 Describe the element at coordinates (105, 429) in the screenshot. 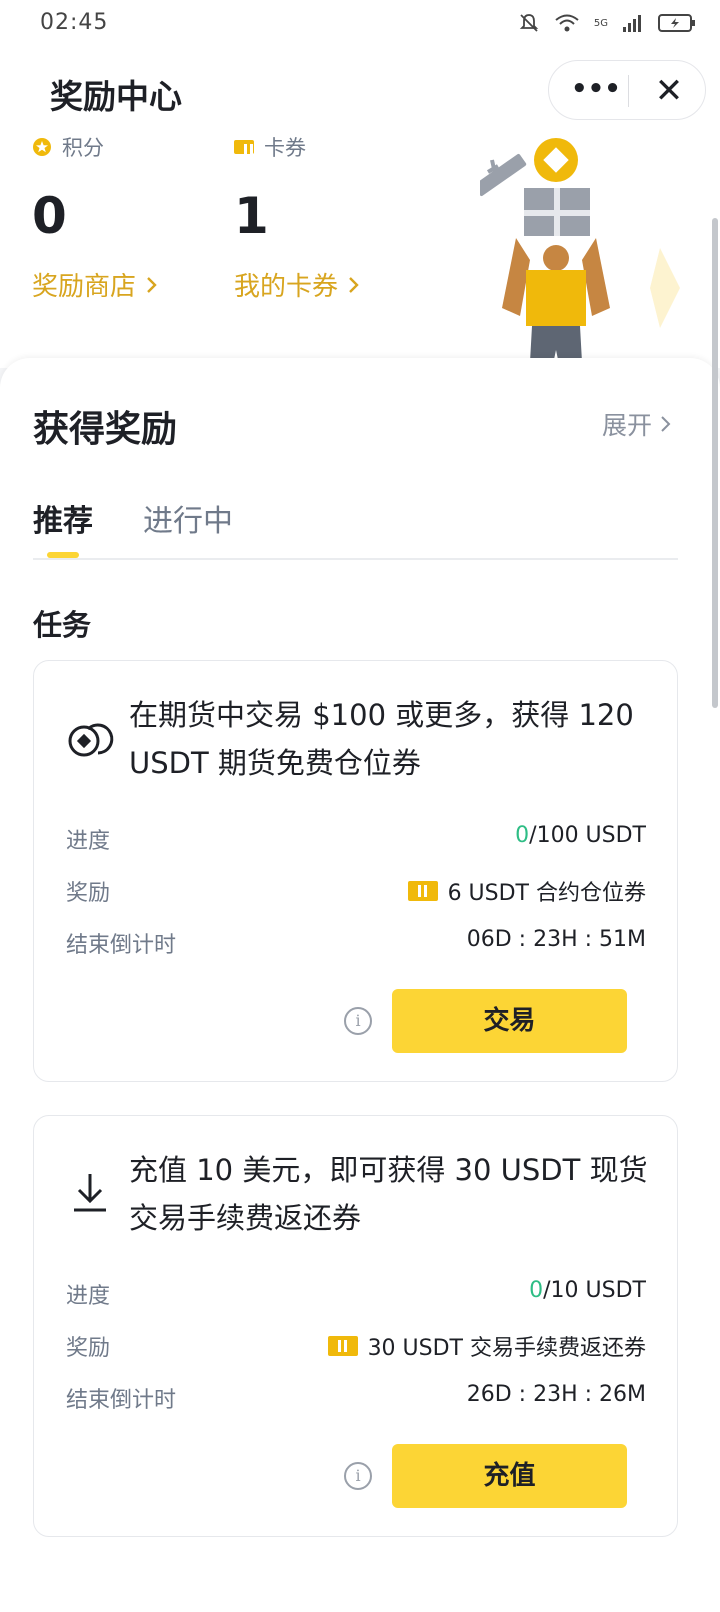

I see `section-title: 获得奖励` at that location.